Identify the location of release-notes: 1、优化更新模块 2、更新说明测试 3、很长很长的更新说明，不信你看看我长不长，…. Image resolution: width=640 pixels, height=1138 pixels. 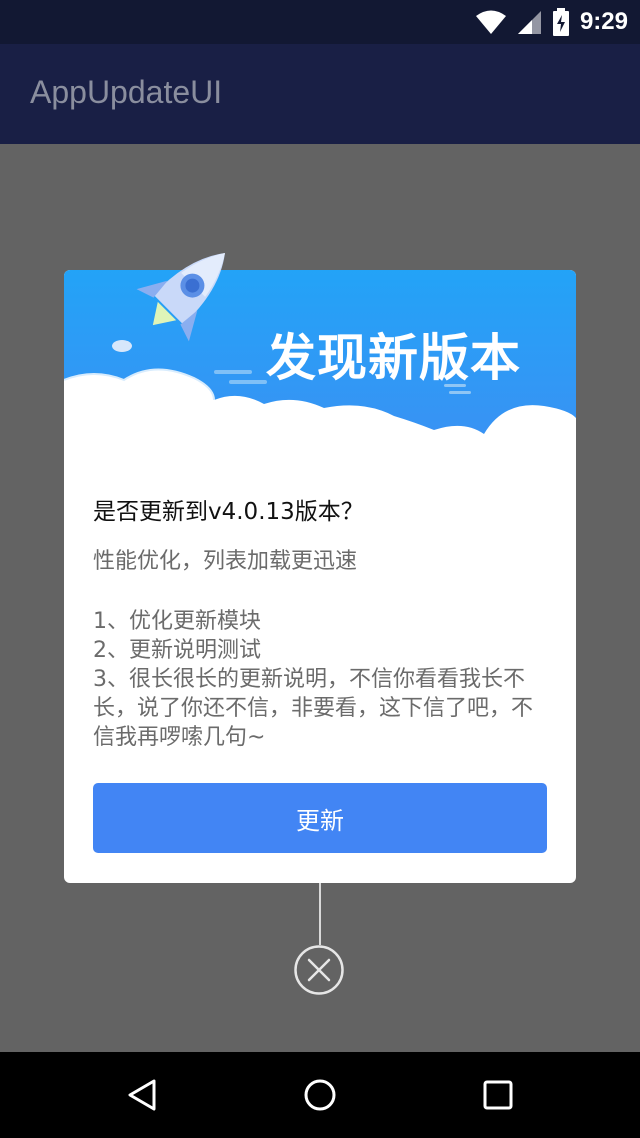
(323, 679).